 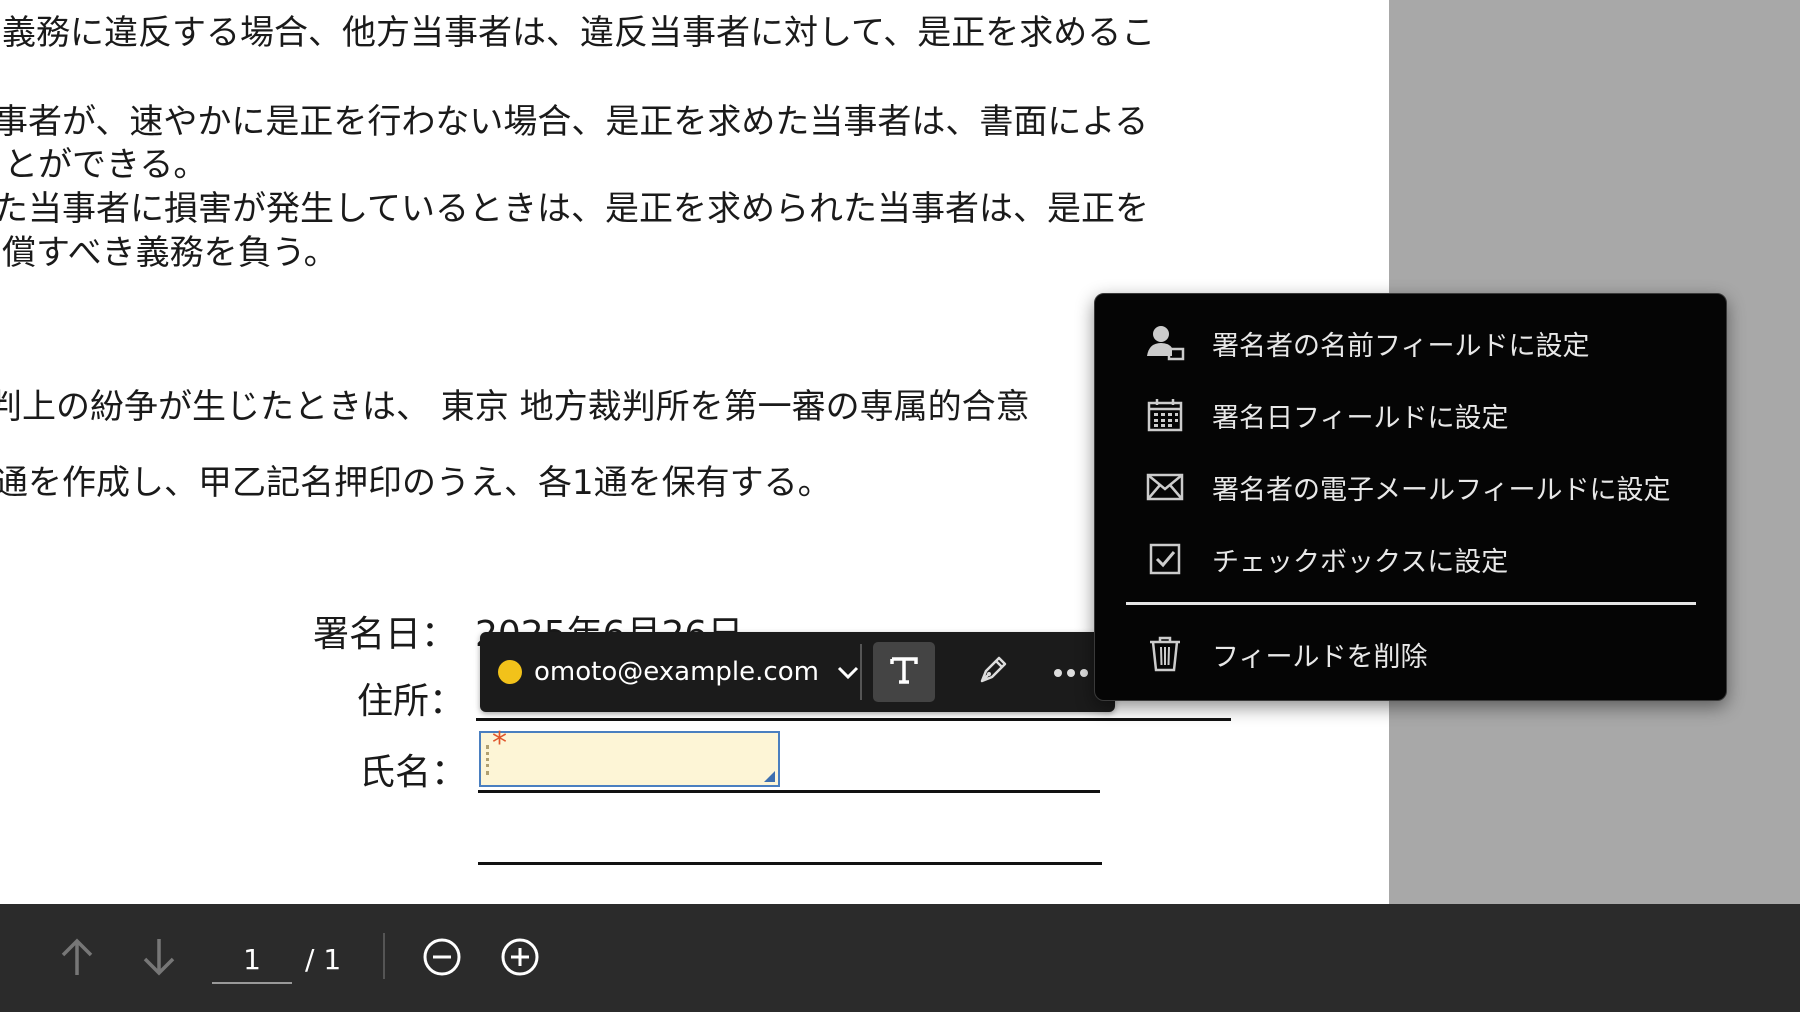 I want to click on more-dots-icon, so click(x=1071, y=672).